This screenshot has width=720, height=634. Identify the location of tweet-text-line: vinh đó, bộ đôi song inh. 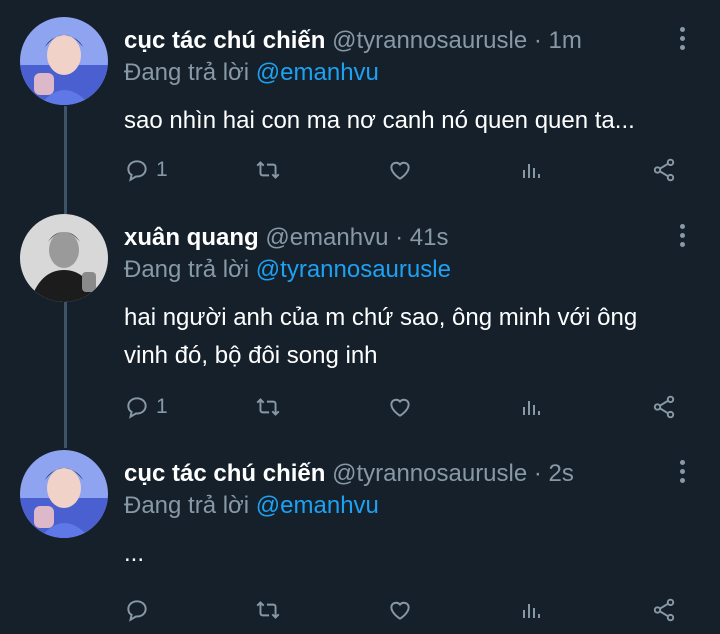
(251, 355).